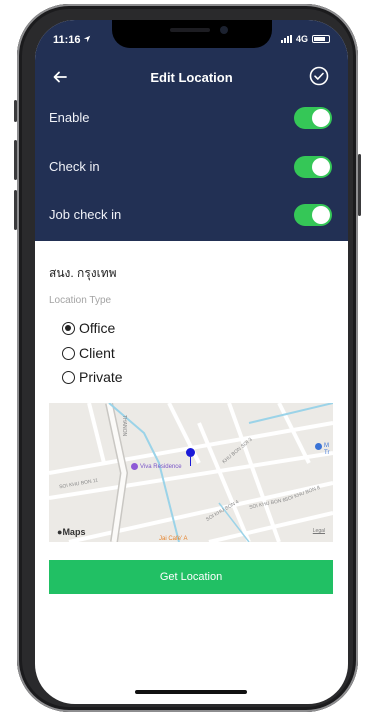  What do you see at coordinates (190, 461) in the screenshot?
I see `map-pin-stem` at bounding box center [190, 461].